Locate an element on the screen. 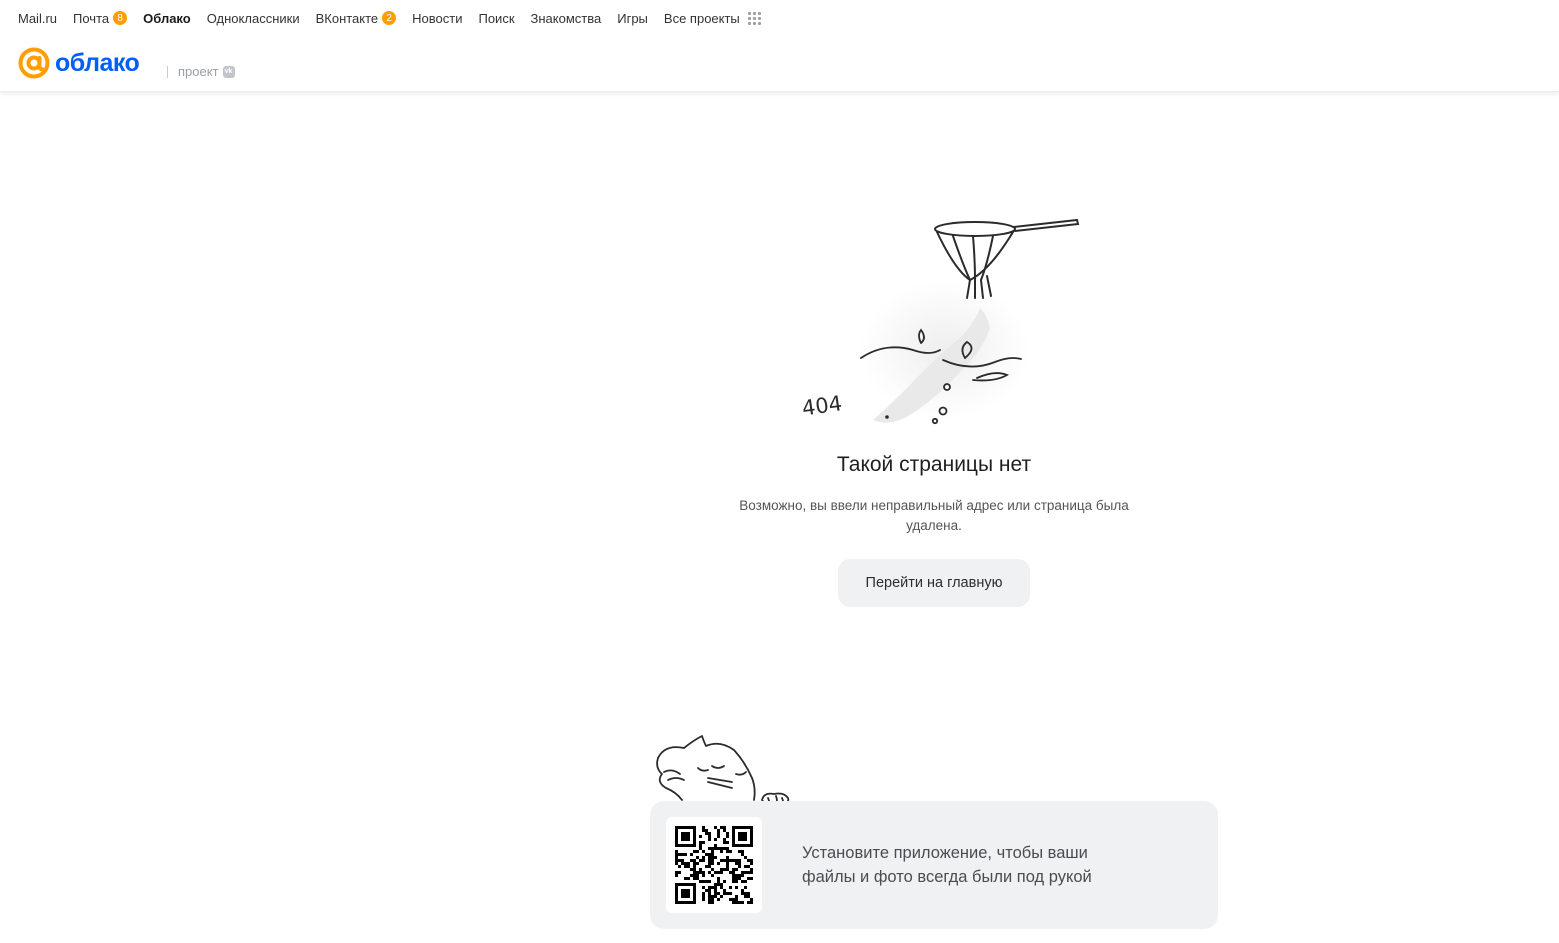 This screenshot has width=1559, height=943. fish-net-illustration: 404 is located at coordinates (940, 321).